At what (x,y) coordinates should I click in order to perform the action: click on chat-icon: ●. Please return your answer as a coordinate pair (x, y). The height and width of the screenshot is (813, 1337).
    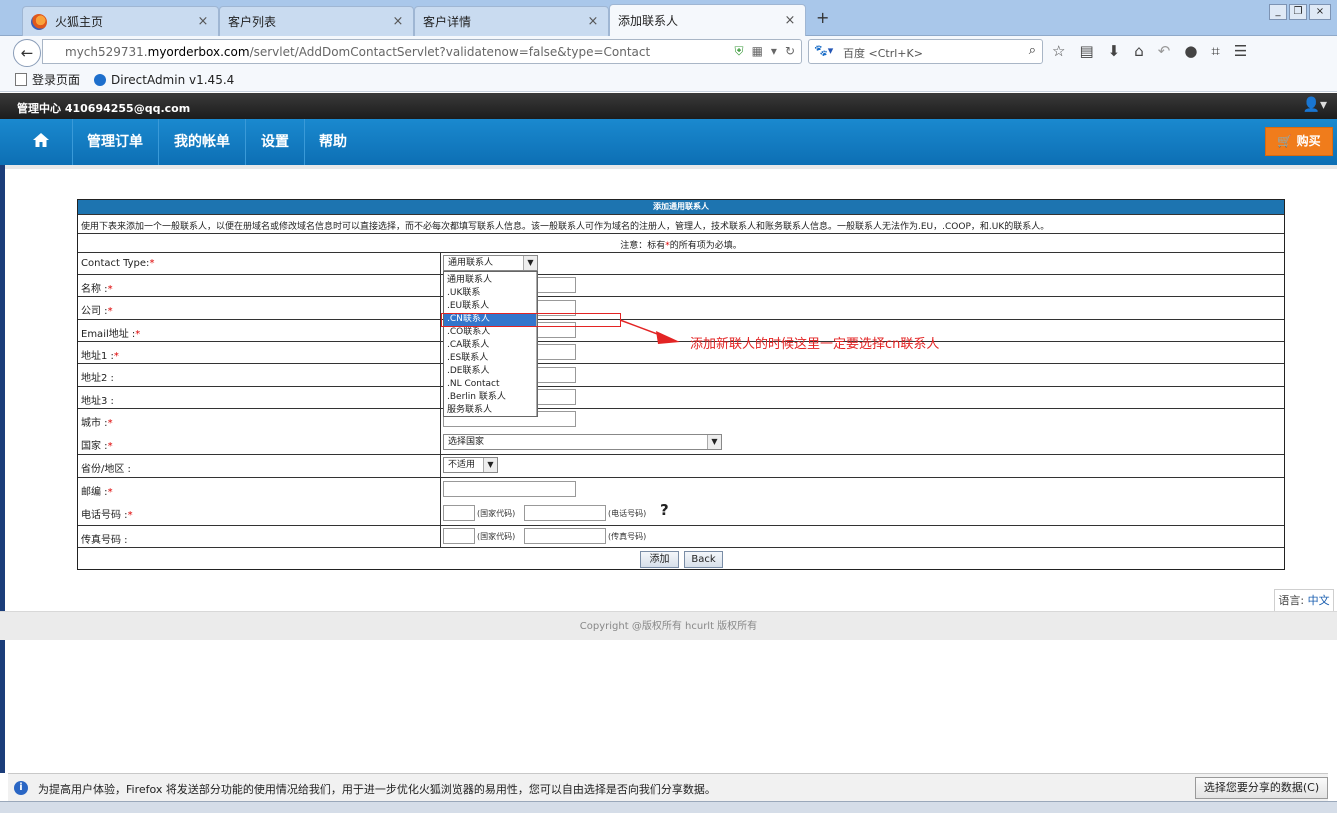
    Looking at the image, I should click on (1190, 51).